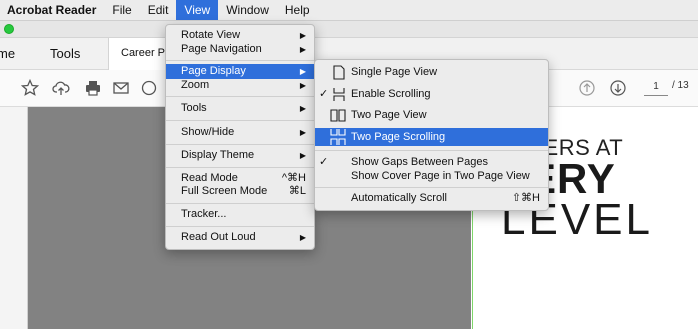 The width and height of the screenshot is (698, 329). I want to click on page-down-icon, so click(618, 88).